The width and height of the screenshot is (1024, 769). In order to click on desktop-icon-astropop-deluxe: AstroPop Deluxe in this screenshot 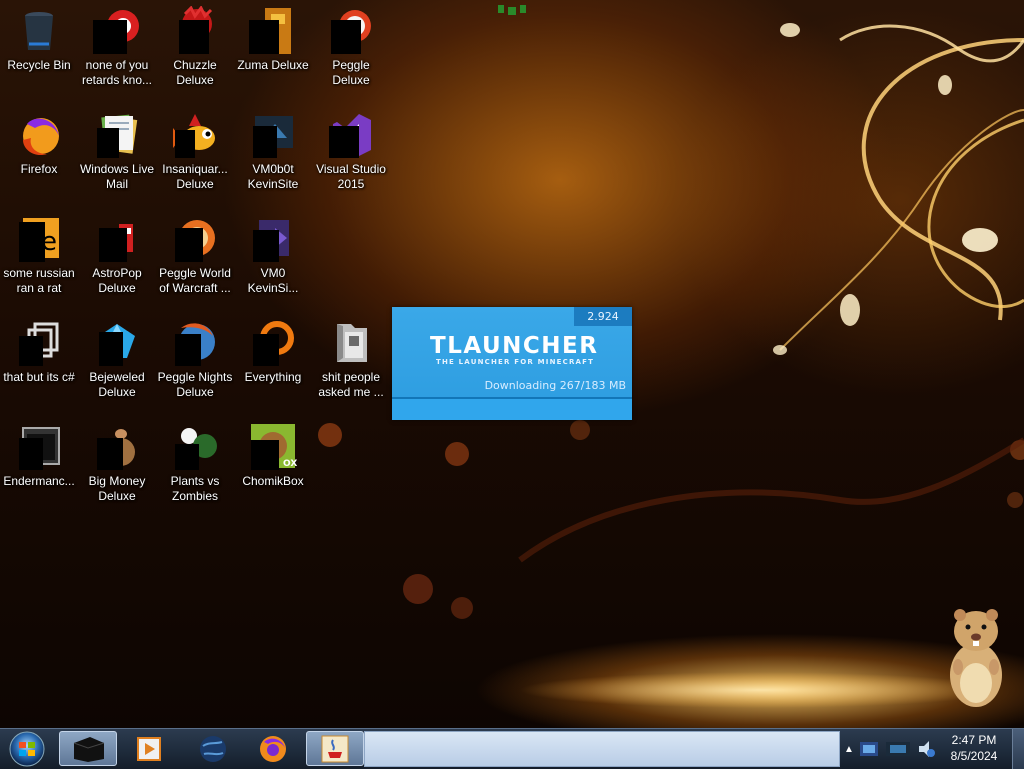, I will do `click(117, 258)`.